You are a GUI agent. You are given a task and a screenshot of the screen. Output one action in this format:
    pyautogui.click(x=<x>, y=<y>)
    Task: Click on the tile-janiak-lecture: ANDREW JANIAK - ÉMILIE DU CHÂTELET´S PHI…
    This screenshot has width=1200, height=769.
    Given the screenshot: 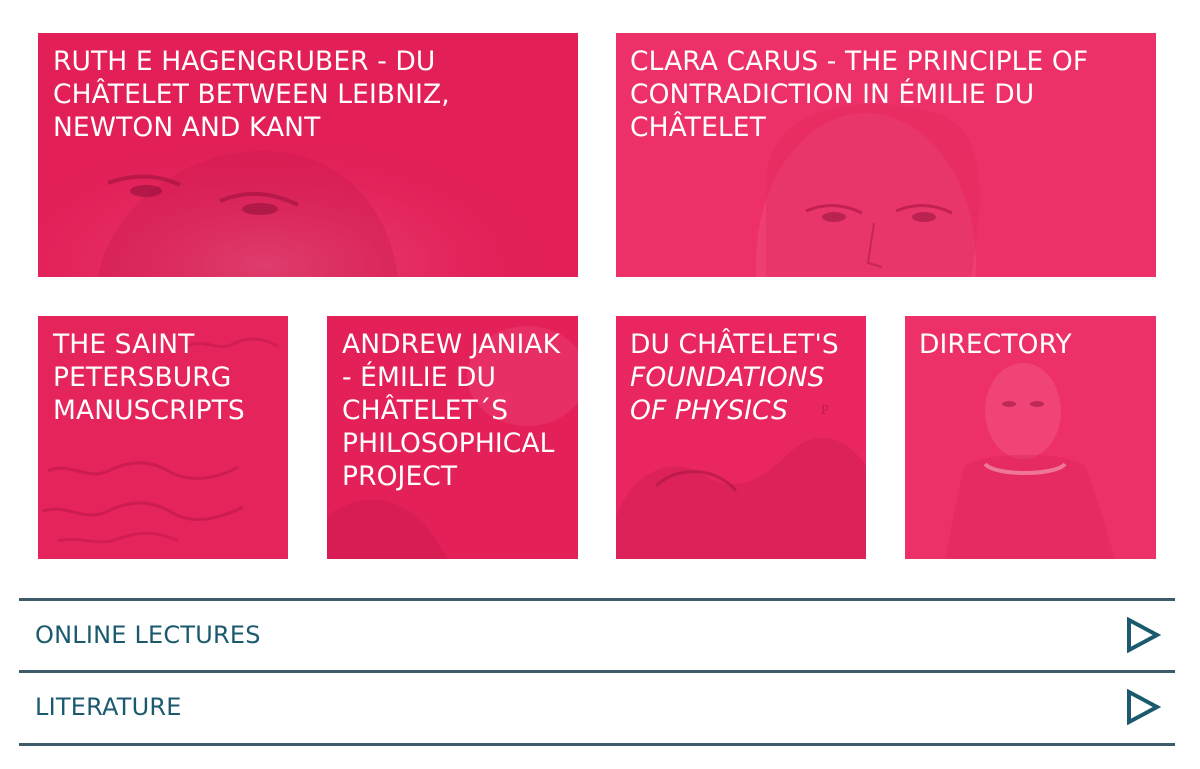 What is the action you would take?
    pyautogui.click(x=452, y=437)
    